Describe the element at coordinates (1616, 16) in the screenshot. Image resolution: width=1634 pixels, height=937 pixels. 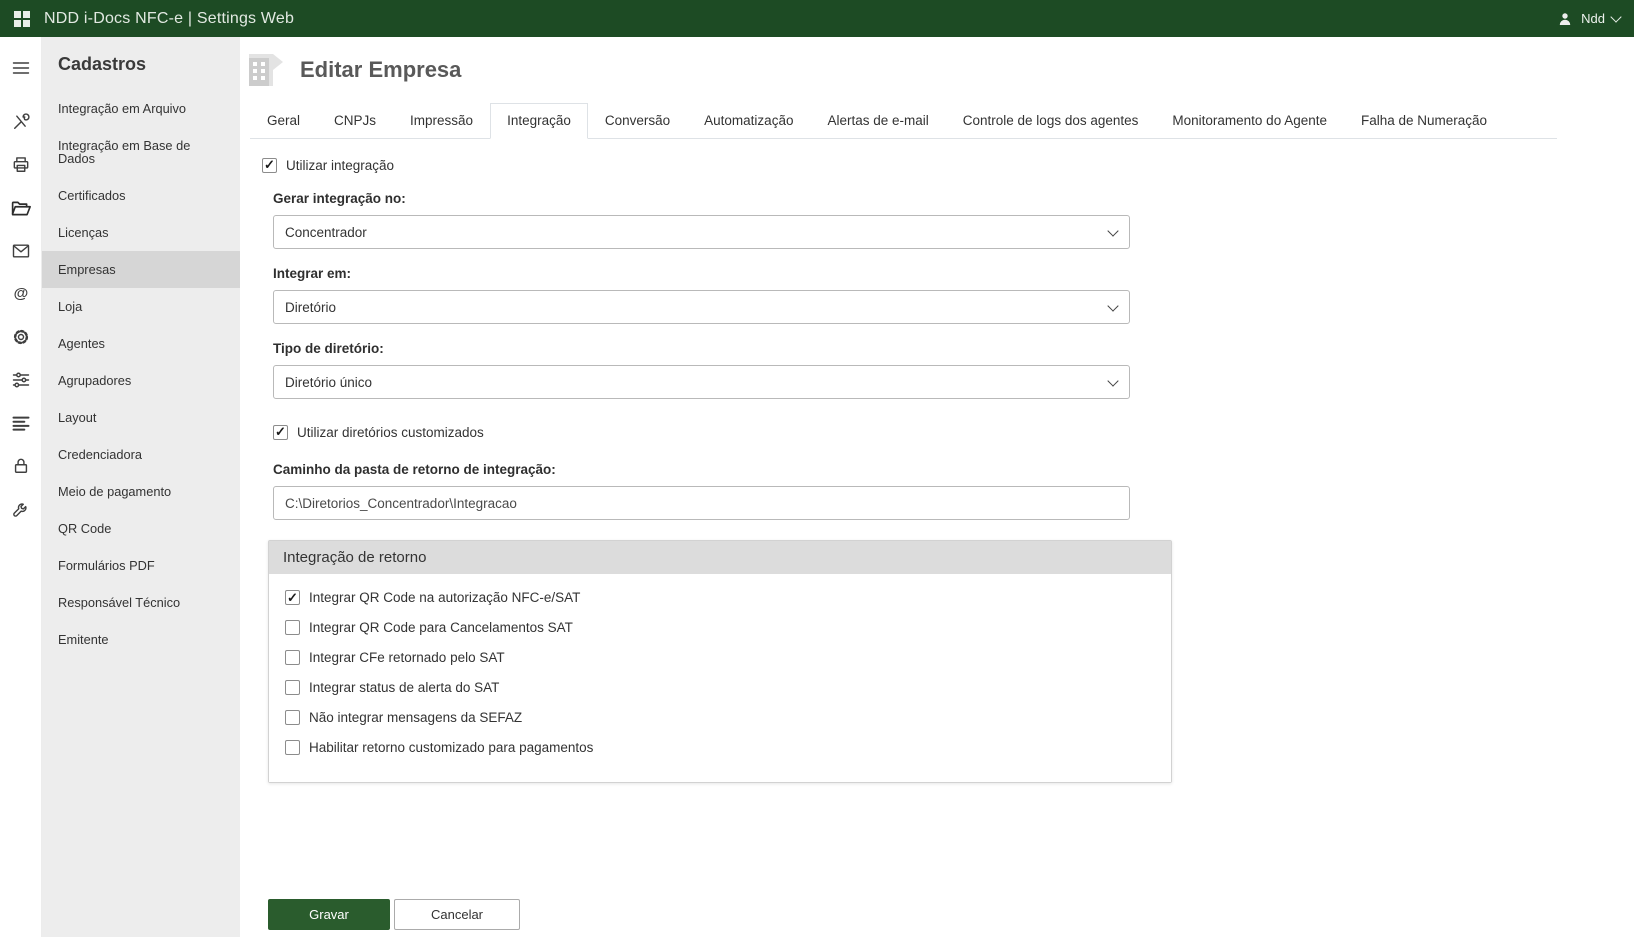
I see `chevron-down-icon` at that location.